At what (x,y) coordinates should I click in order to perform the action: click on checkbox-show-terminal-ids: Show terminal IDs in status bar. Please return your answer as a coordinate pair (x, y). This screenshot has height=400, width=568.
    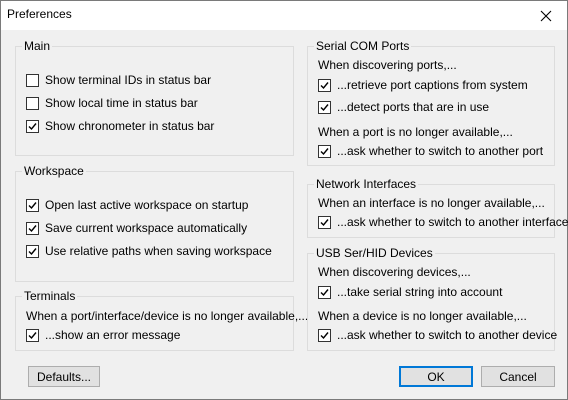
    Looking at the image, I should click on (118, 80).